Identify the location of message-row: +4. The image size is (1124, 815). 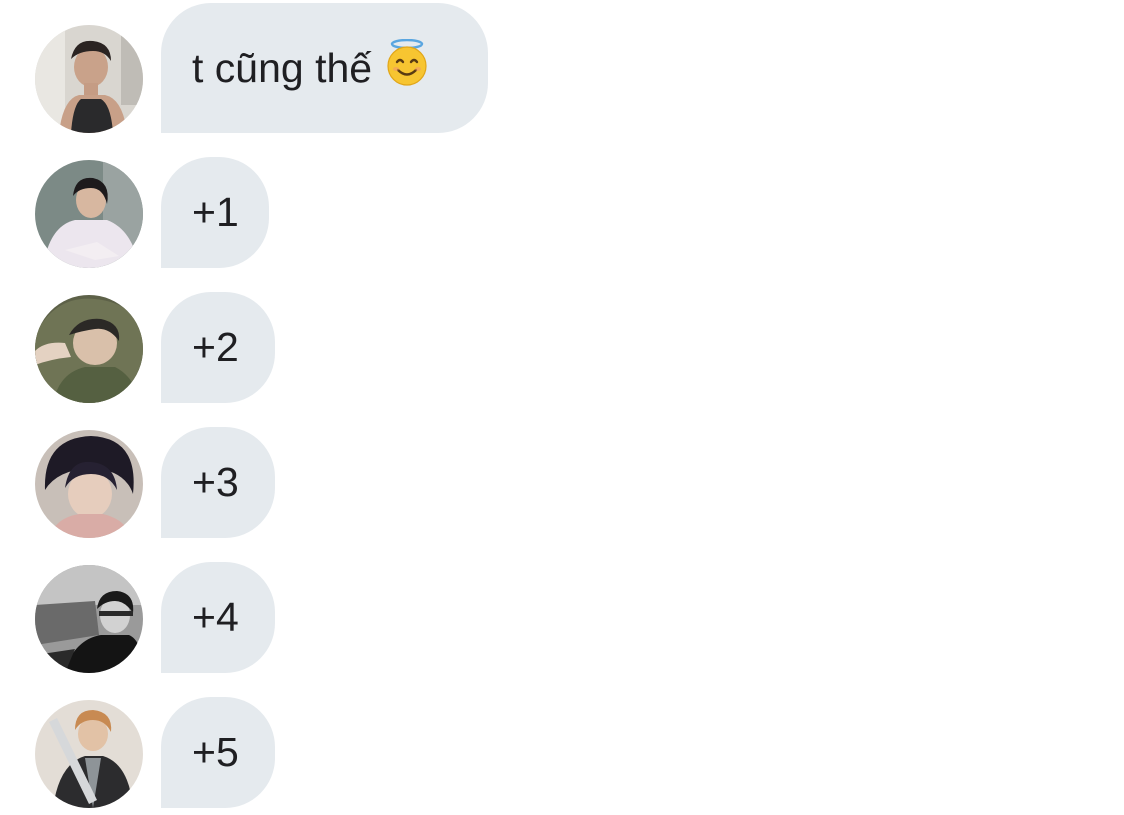
(562, 617).